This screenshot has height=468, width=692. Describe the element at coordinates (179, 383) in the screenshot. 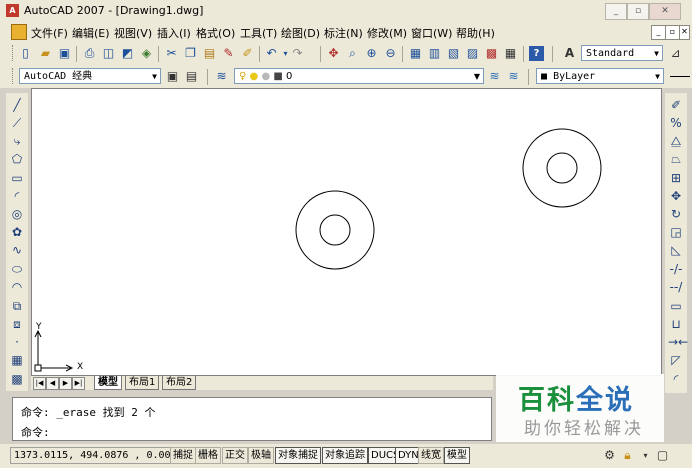

I see `tab-layout2: 布局2` at that location.